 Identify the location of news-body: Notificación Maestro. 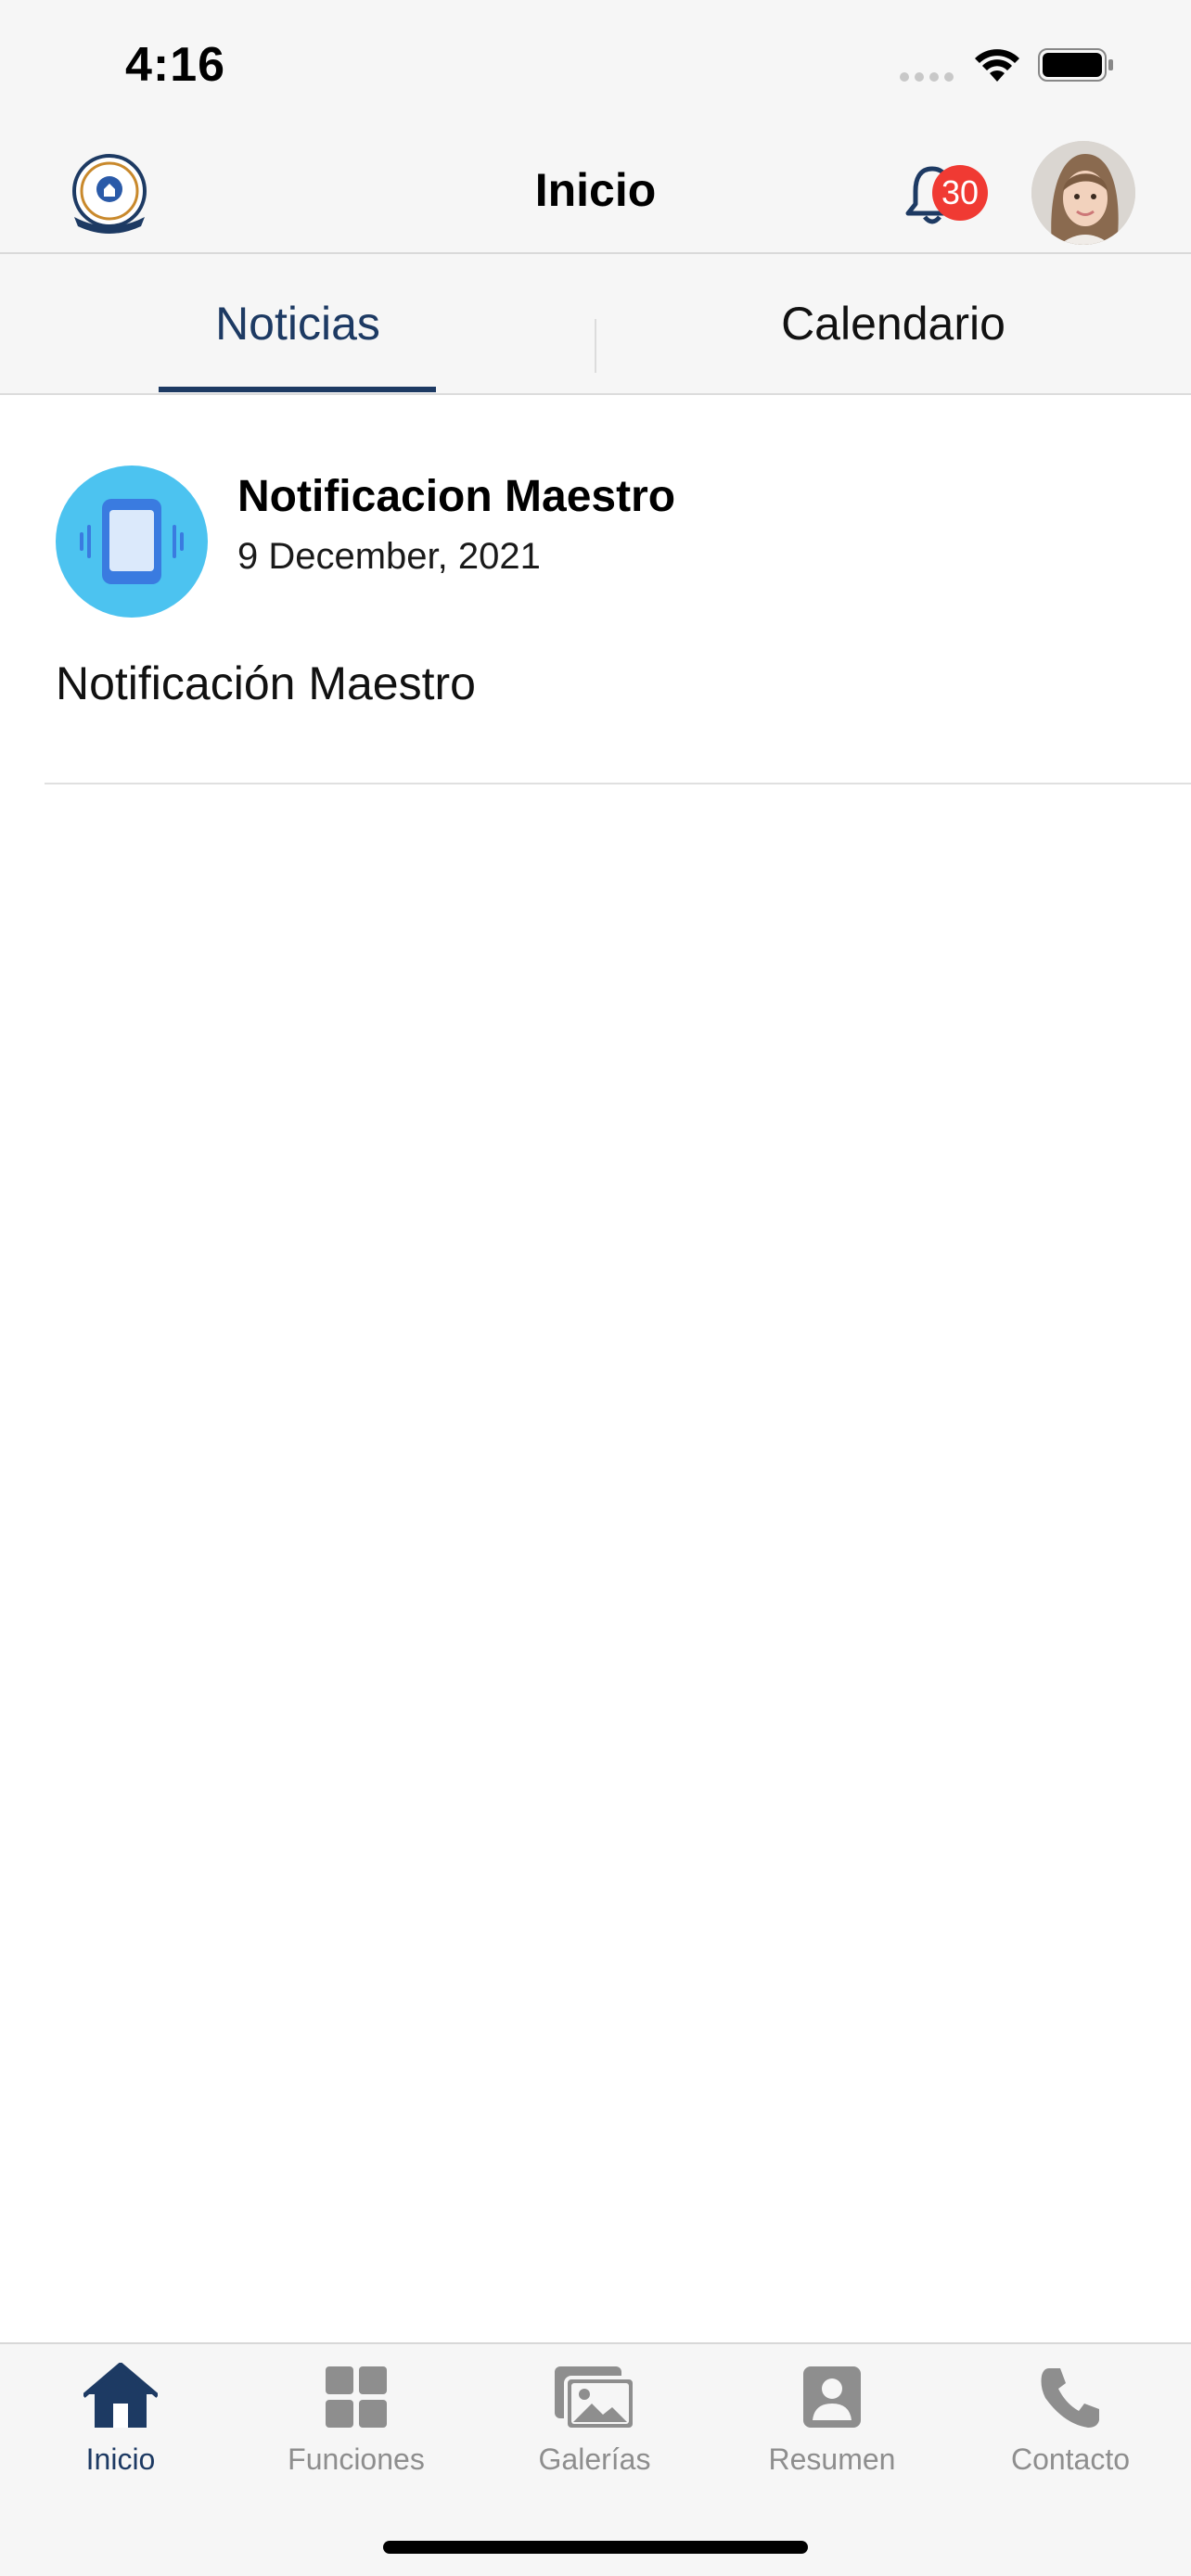
(266, 683).